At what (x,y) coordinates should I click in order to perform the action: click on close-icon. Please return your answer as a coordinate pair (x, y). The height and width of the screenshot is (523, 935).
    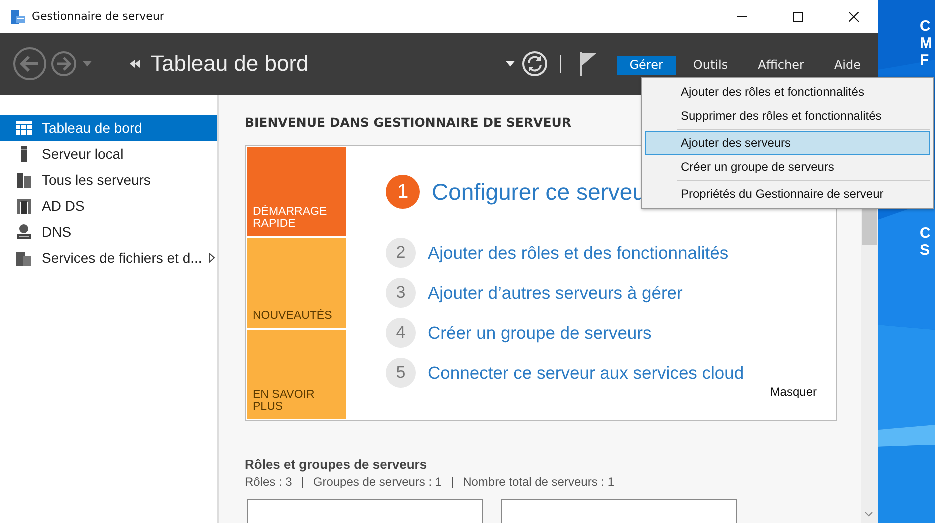
    Looking at the image, I should click on (854, 17).